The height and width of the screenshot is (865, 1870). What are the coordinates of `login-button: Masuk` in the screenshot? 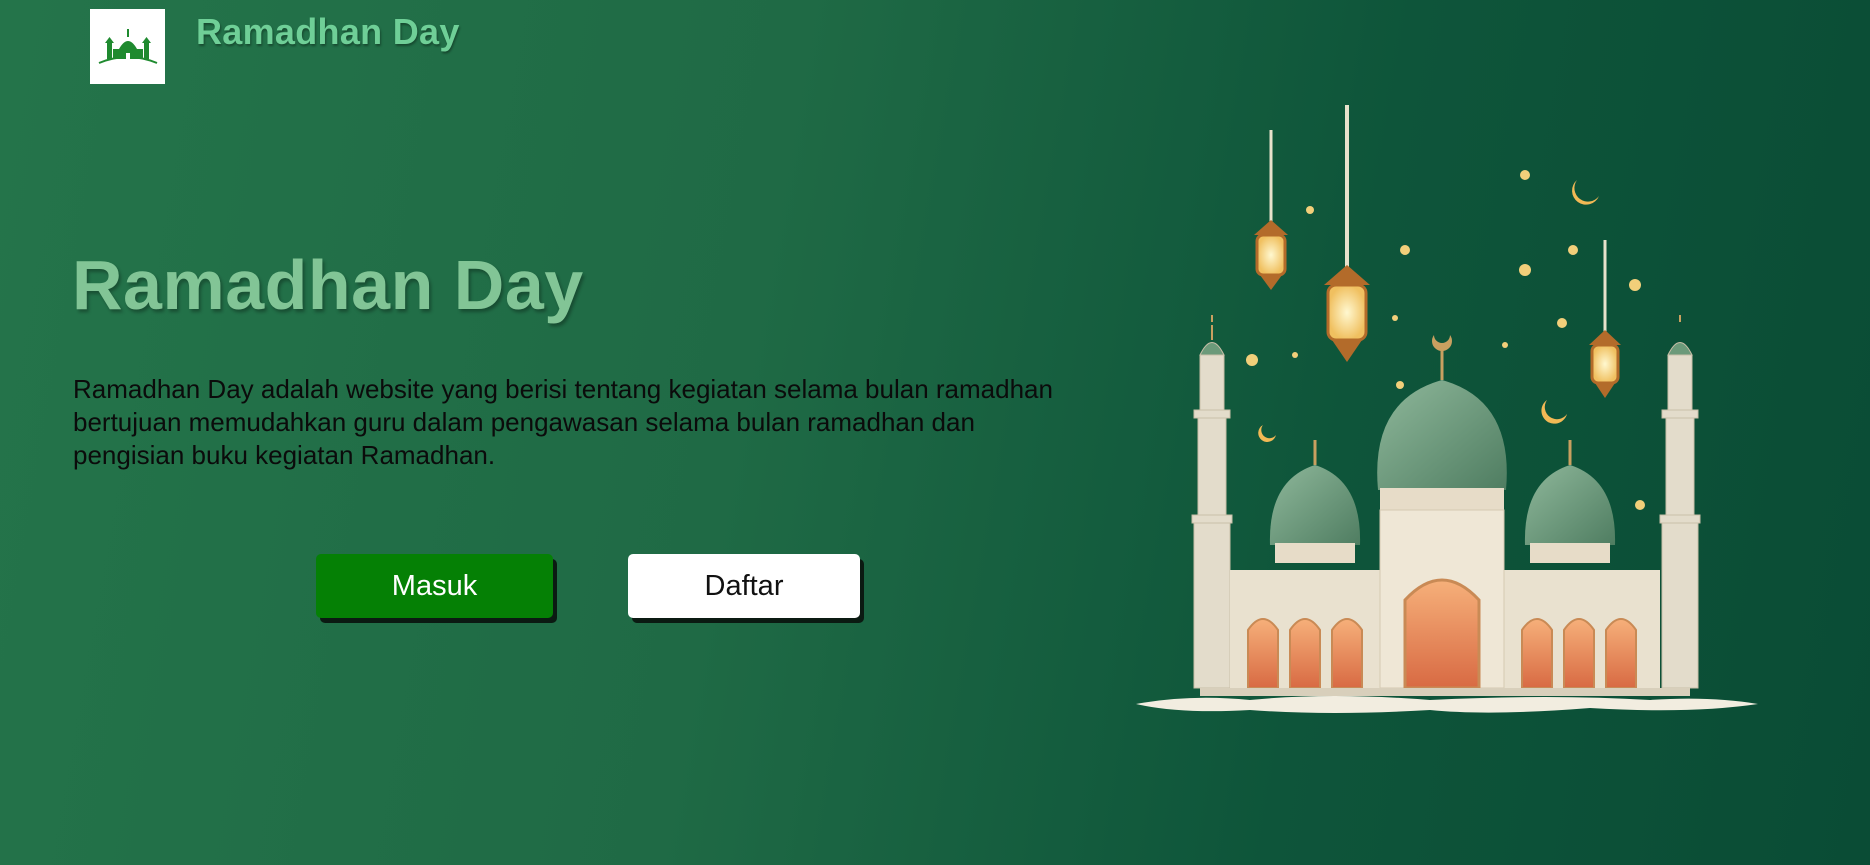 It's located at (434, 586).